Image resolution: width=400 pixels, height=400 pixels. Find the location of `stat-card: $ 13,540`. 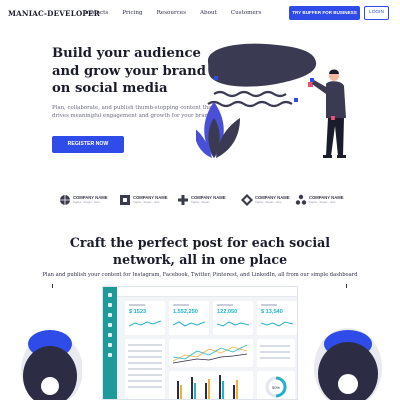

stat-card: $ 13,540 is located at coordinates (277, 318).